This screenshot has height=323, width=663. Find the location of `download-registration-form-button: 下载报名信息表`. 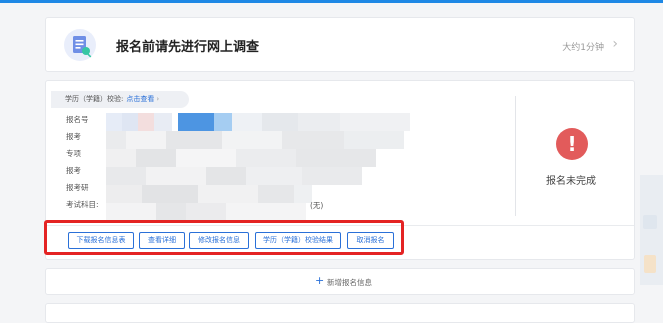

download-registration-form-button: 下载报名信息表 is located at coordinates (101, 240).